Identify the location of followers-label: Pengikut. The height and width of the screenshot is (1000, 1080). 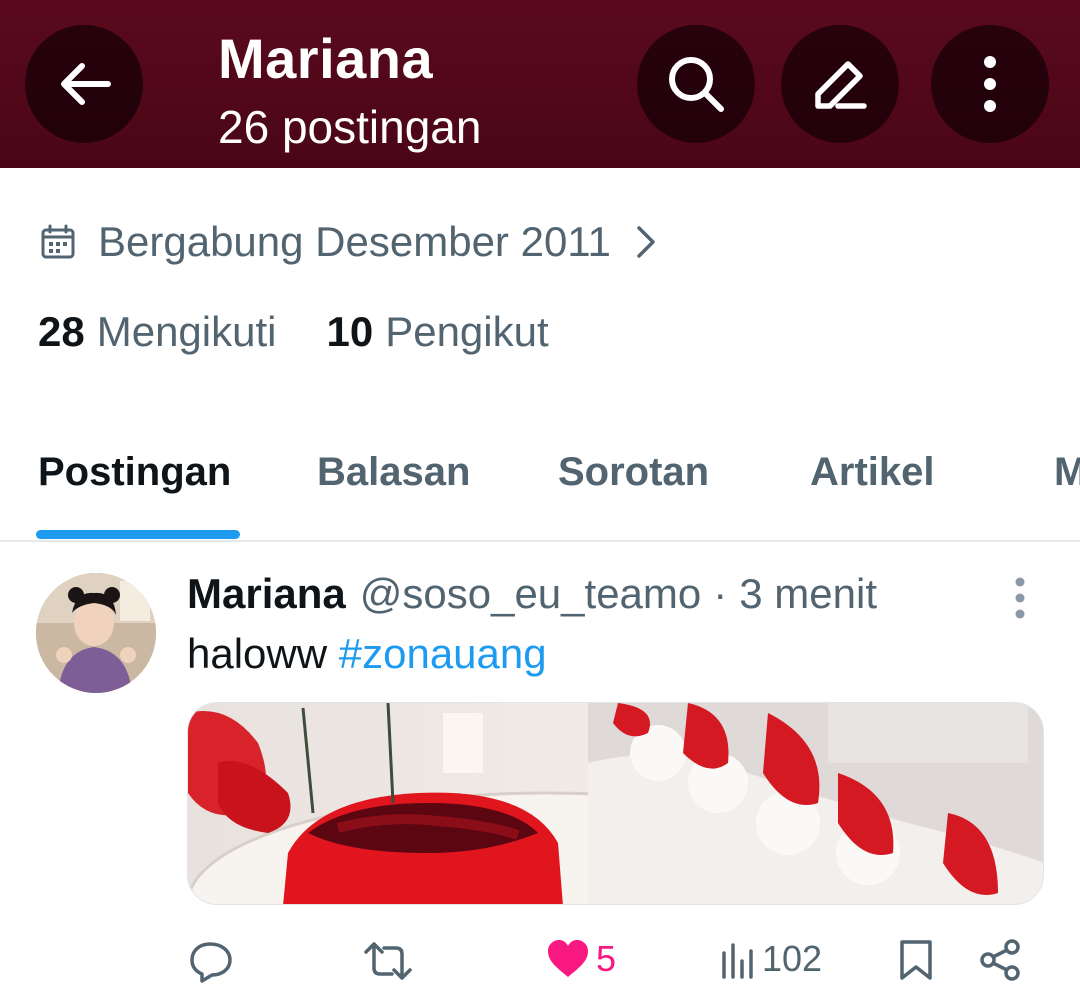
(467, 331).